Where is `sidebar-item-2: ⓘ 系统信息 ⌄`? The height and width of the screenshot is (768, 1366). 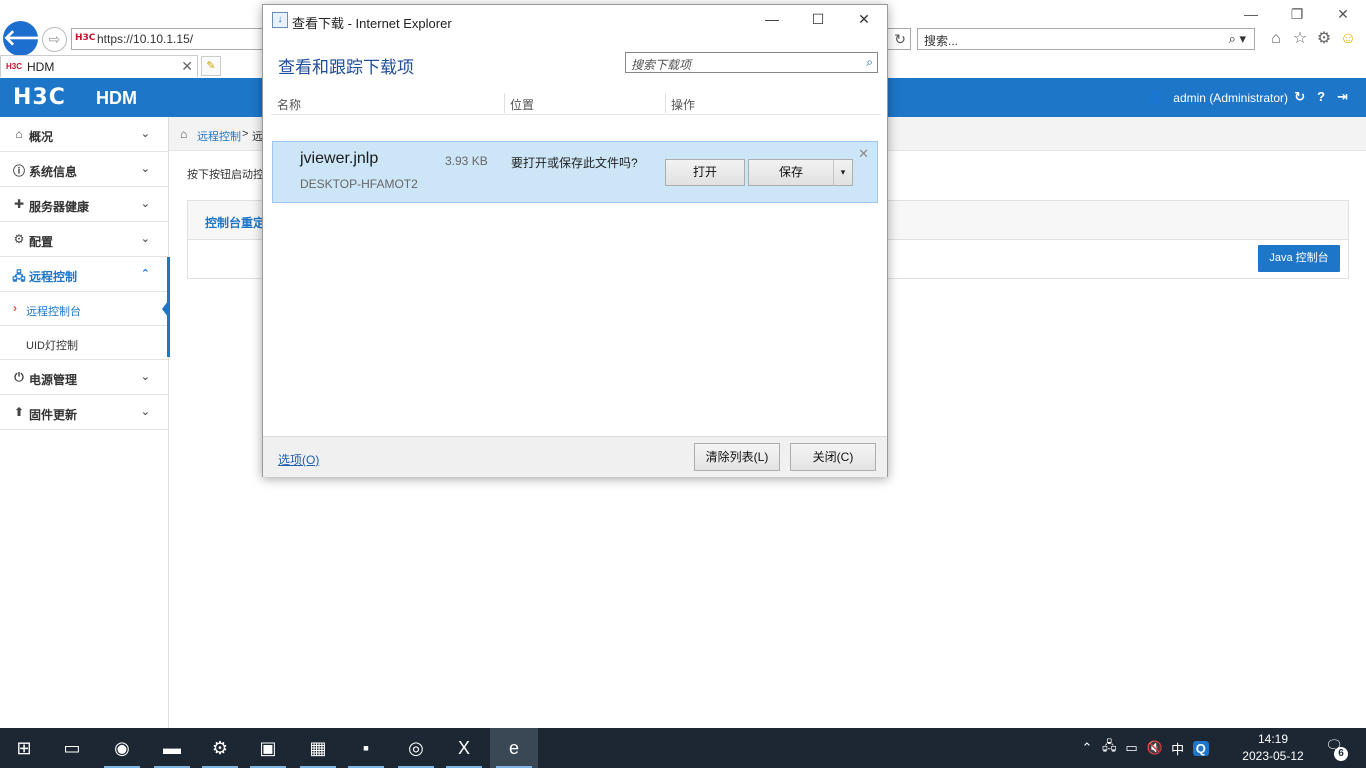
sidebar-item-2: ⓘ 系统信息 ⌄ is located at coordinates (84, 169).